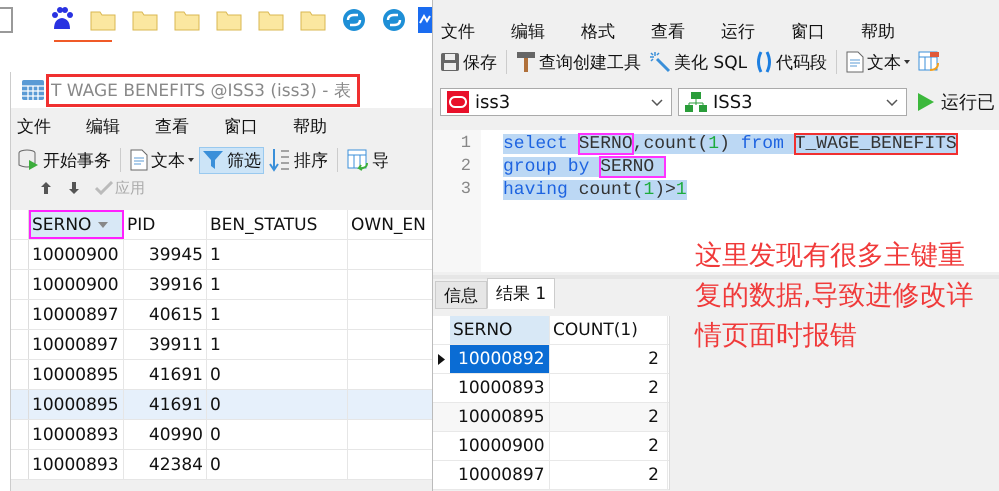  I want to click on line-number: 3, so click(465, 189).